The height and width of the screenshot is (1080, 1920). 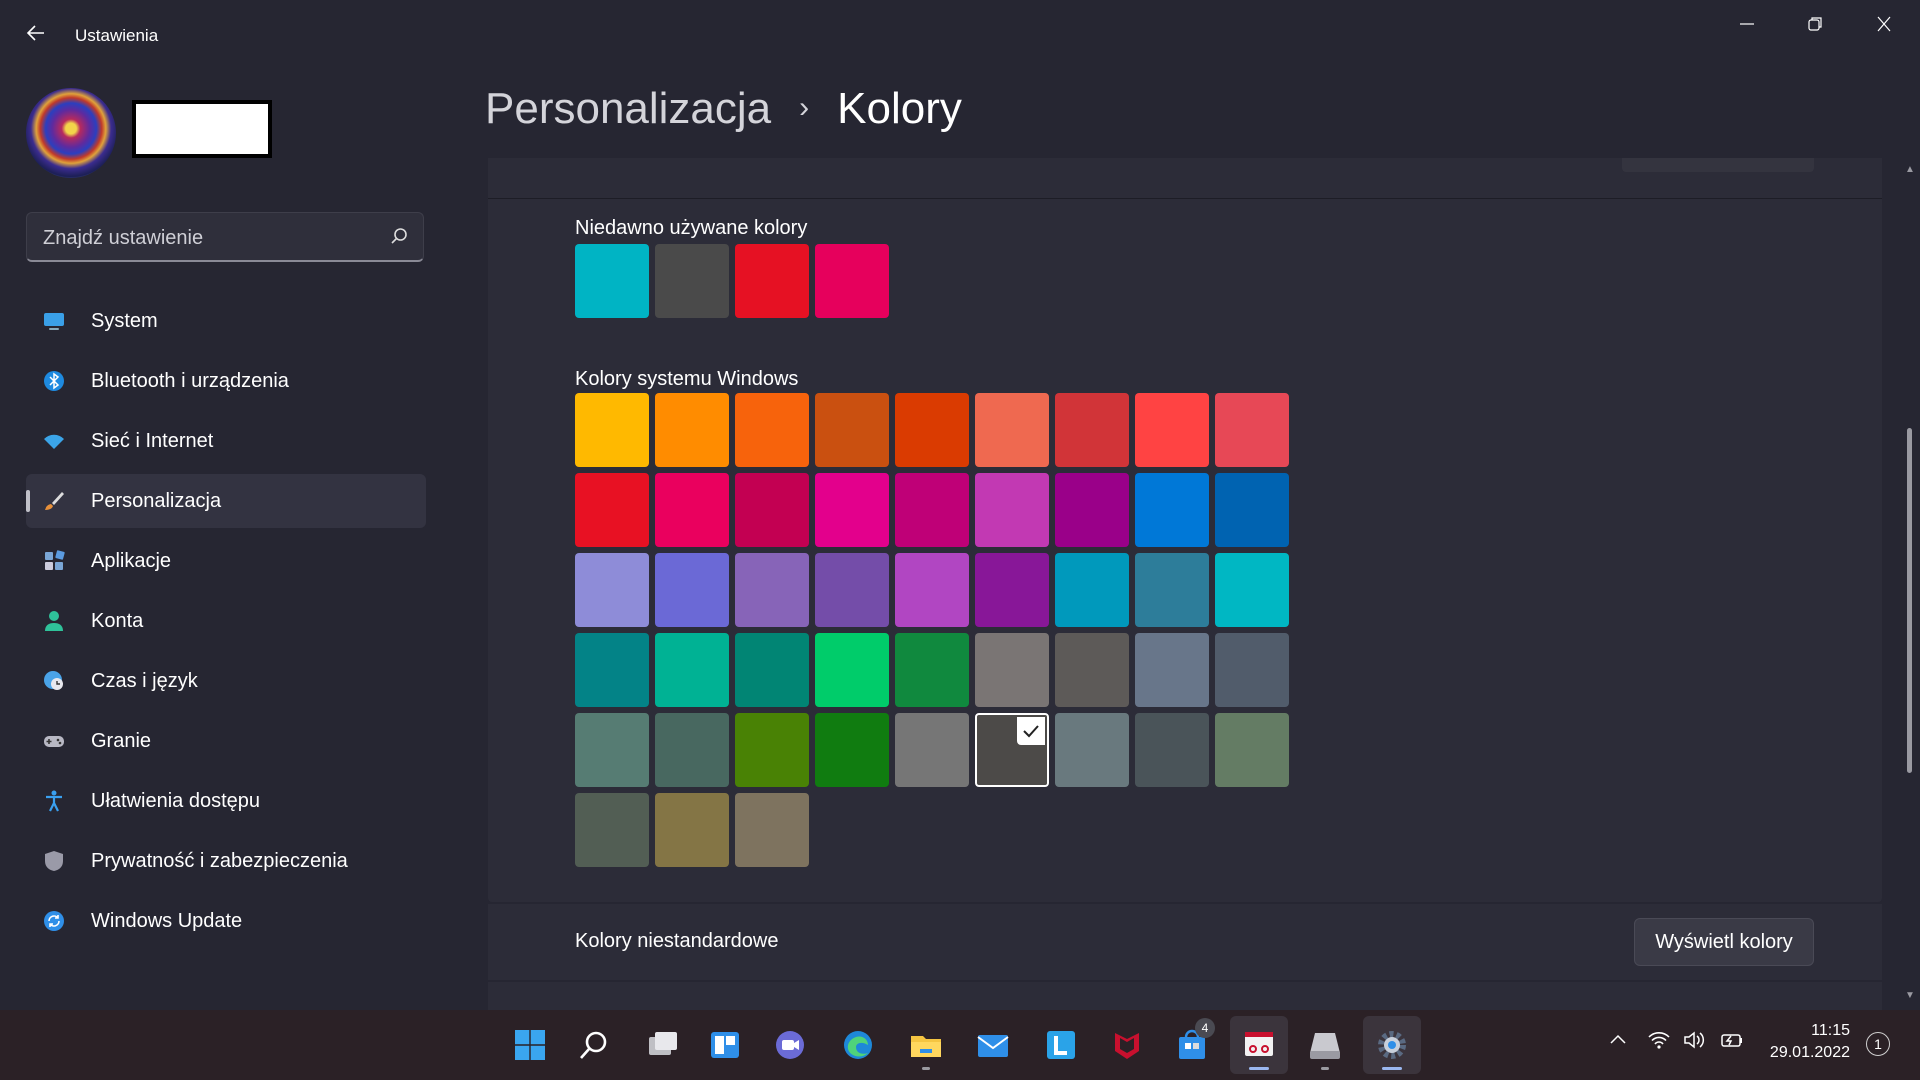 What do you see at coordinates (399, 236) in the screenshot?
I see `search-icon` at bounding box center [399, 236].